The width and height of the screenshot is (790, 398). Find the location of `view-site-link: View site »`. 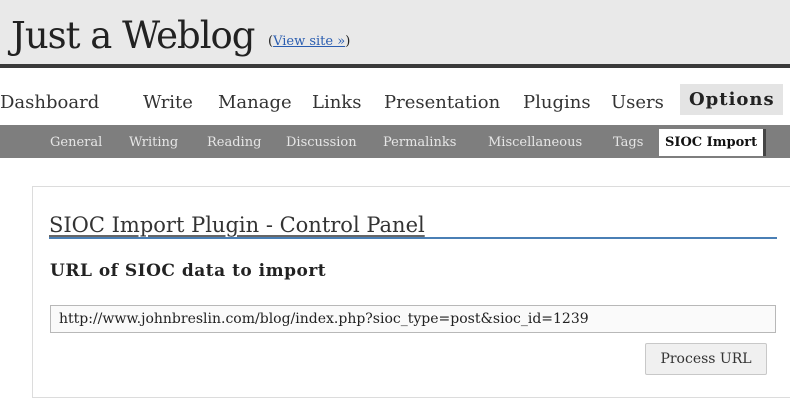

view-site-link: View site » is located at coordinates (309, 41).